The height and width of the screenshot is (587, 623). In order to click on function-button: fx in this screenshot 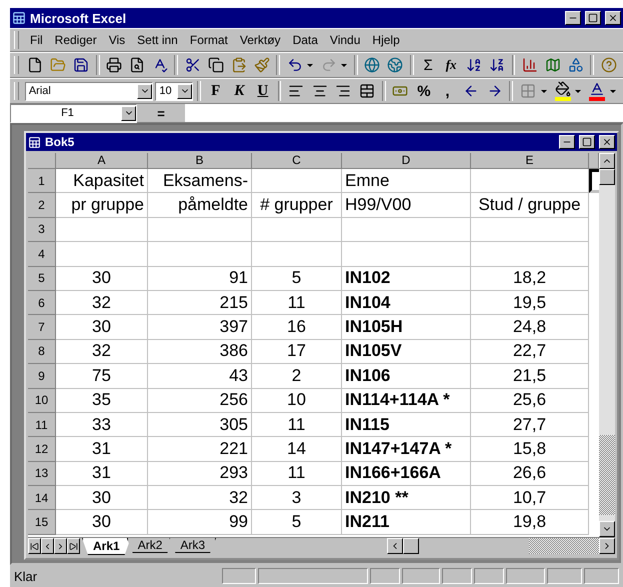, I will do `click(451, 65)`.